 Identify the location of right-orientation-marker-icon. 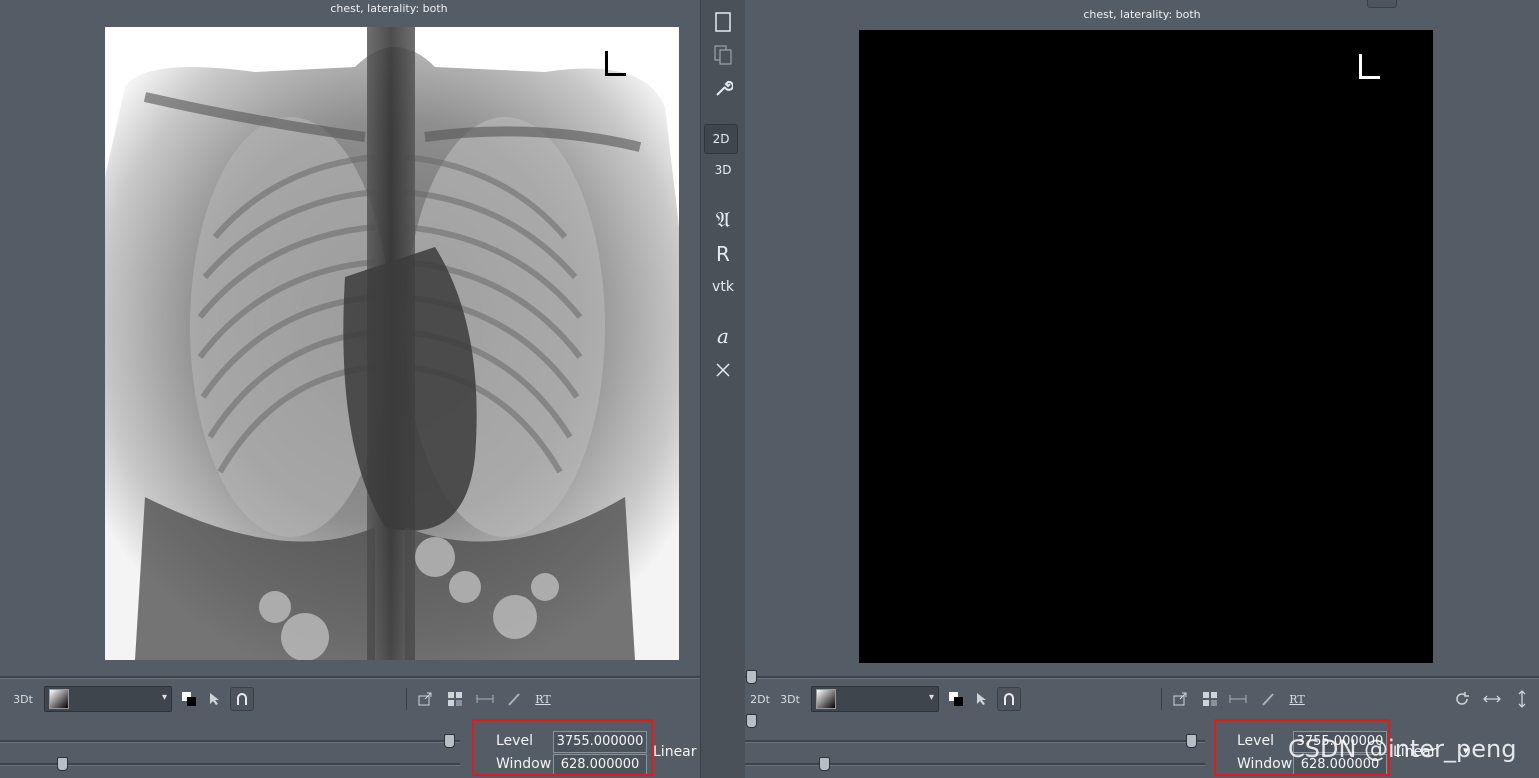
(1369, 66).